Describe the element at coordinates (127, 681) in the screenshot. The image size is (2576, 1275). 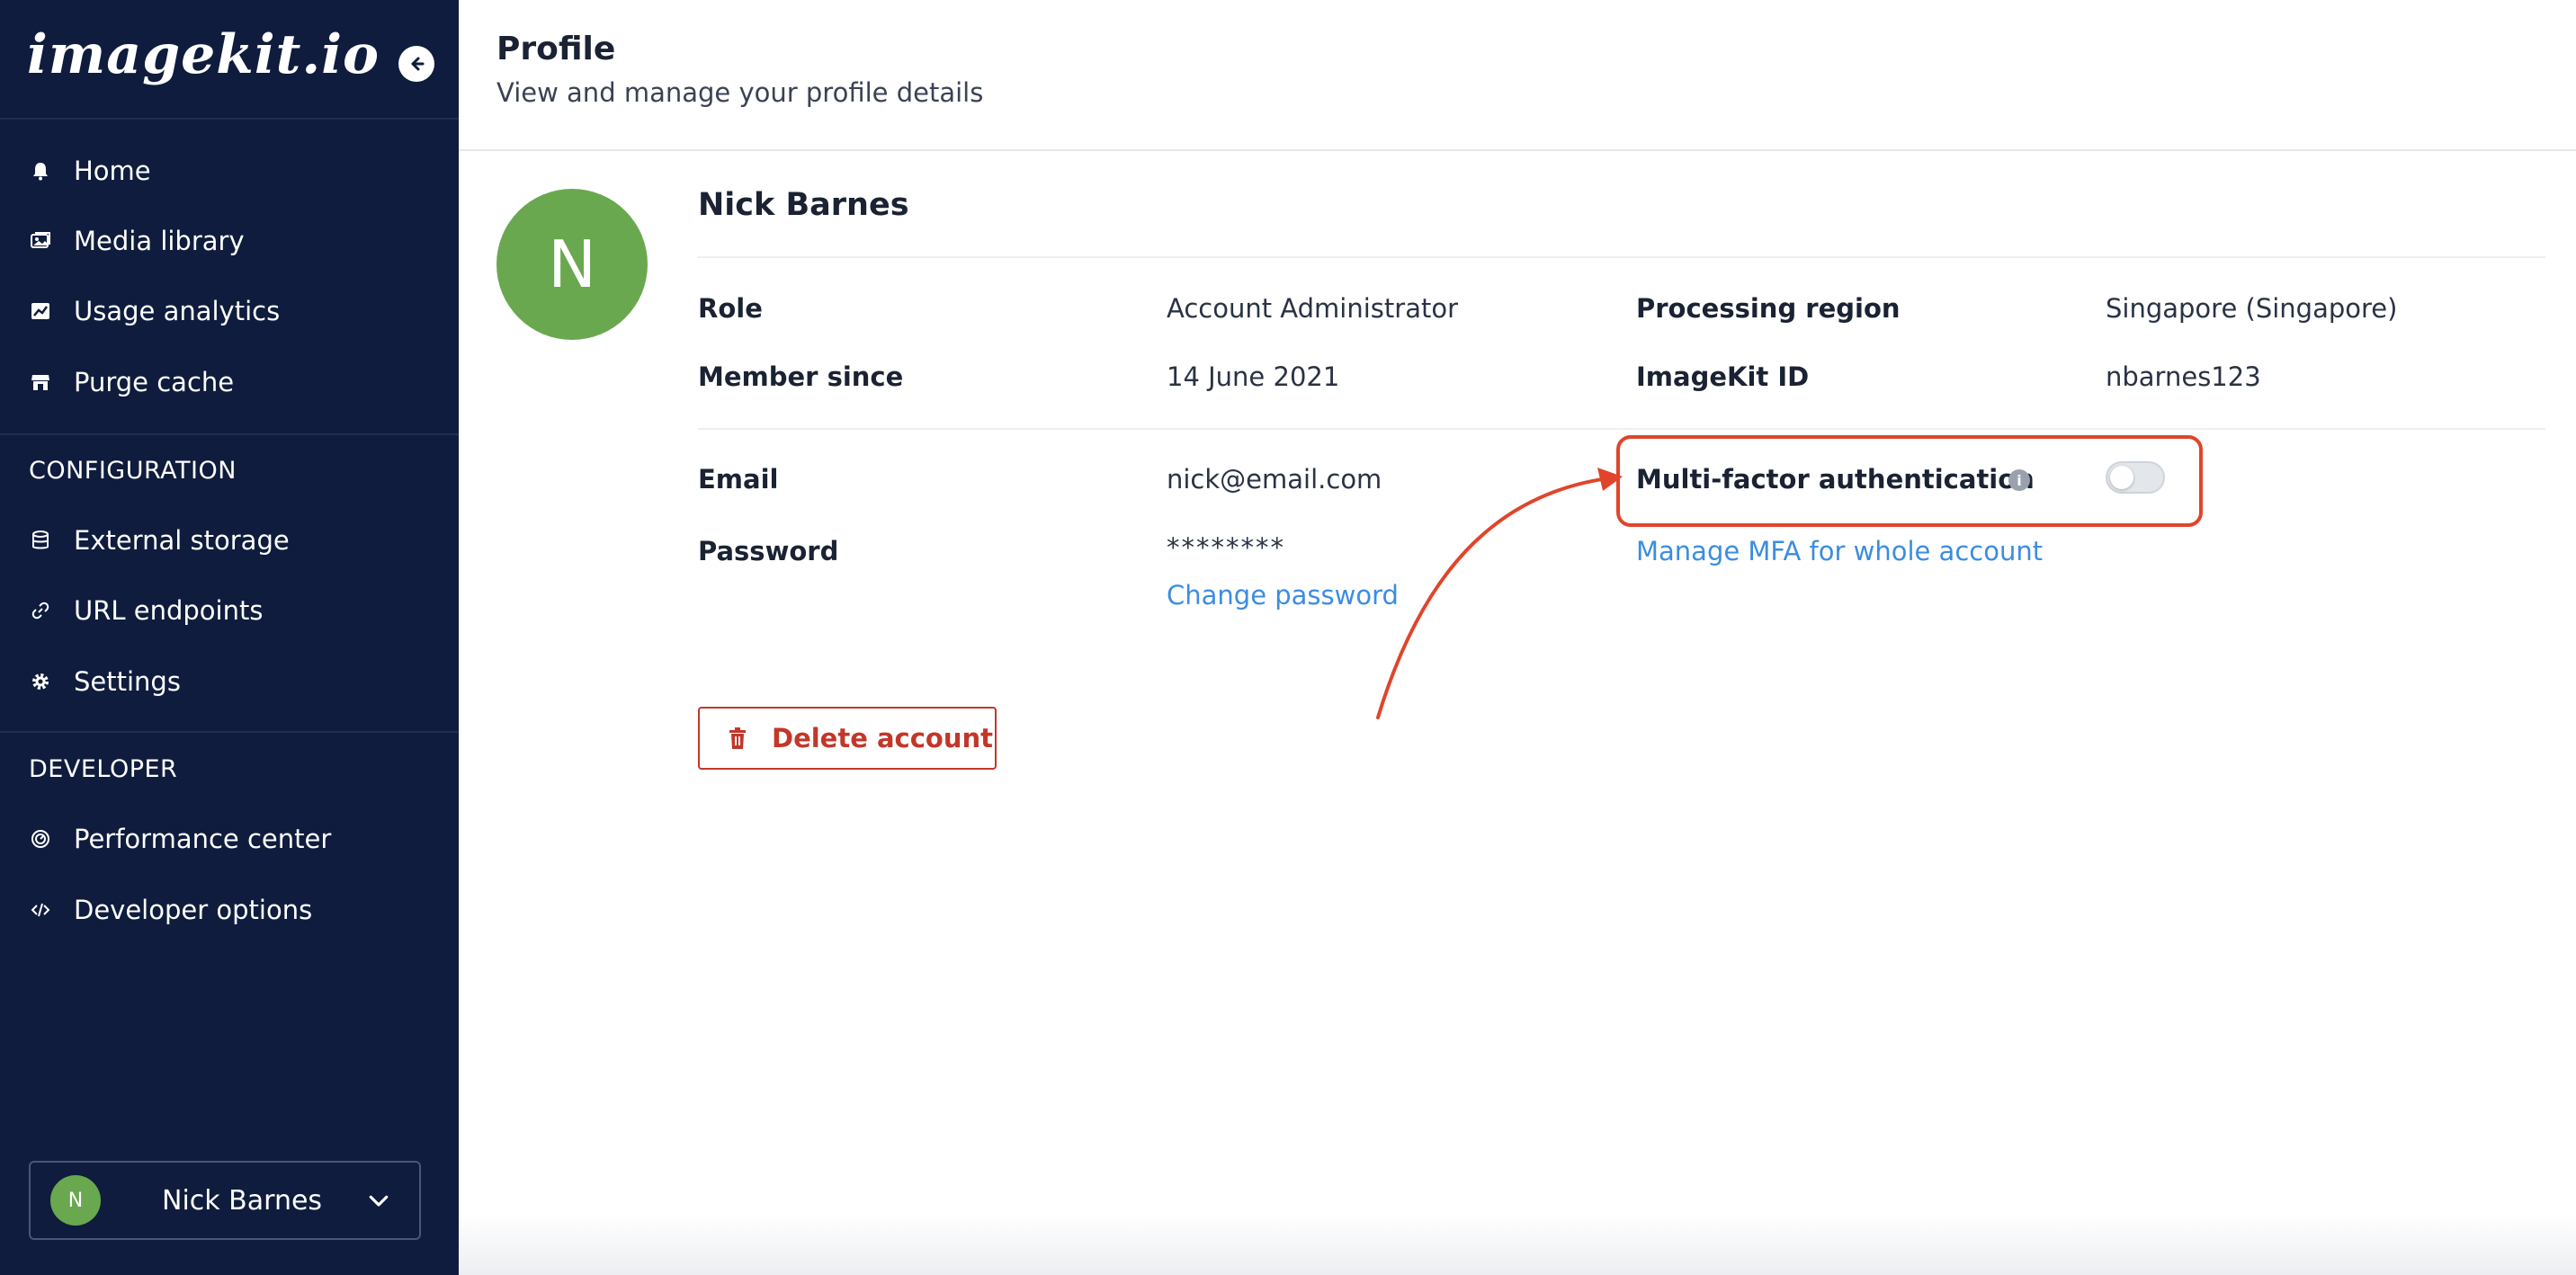
I see `sidebar-item-label: Settings` at that location.